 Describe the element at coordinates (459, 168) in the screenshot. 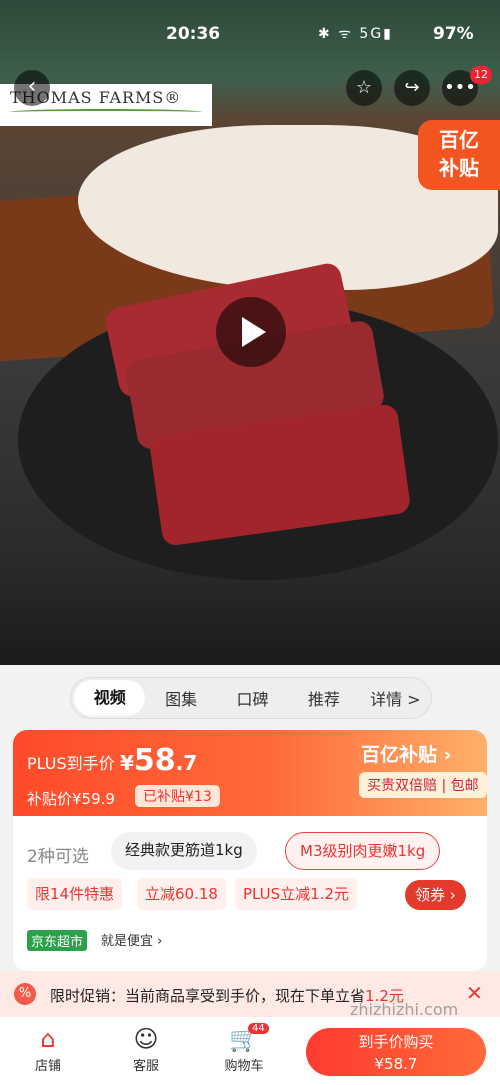

I see `subsidy-tag-line2: 补贴` at that location.